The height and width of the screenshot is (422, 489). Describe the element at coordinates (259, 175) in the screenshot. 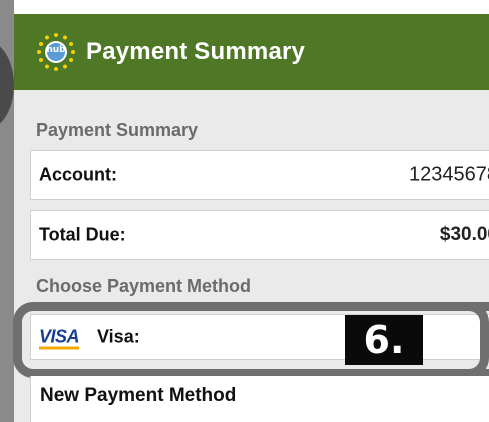

I see `account-row: Account: 12345678` at that location.